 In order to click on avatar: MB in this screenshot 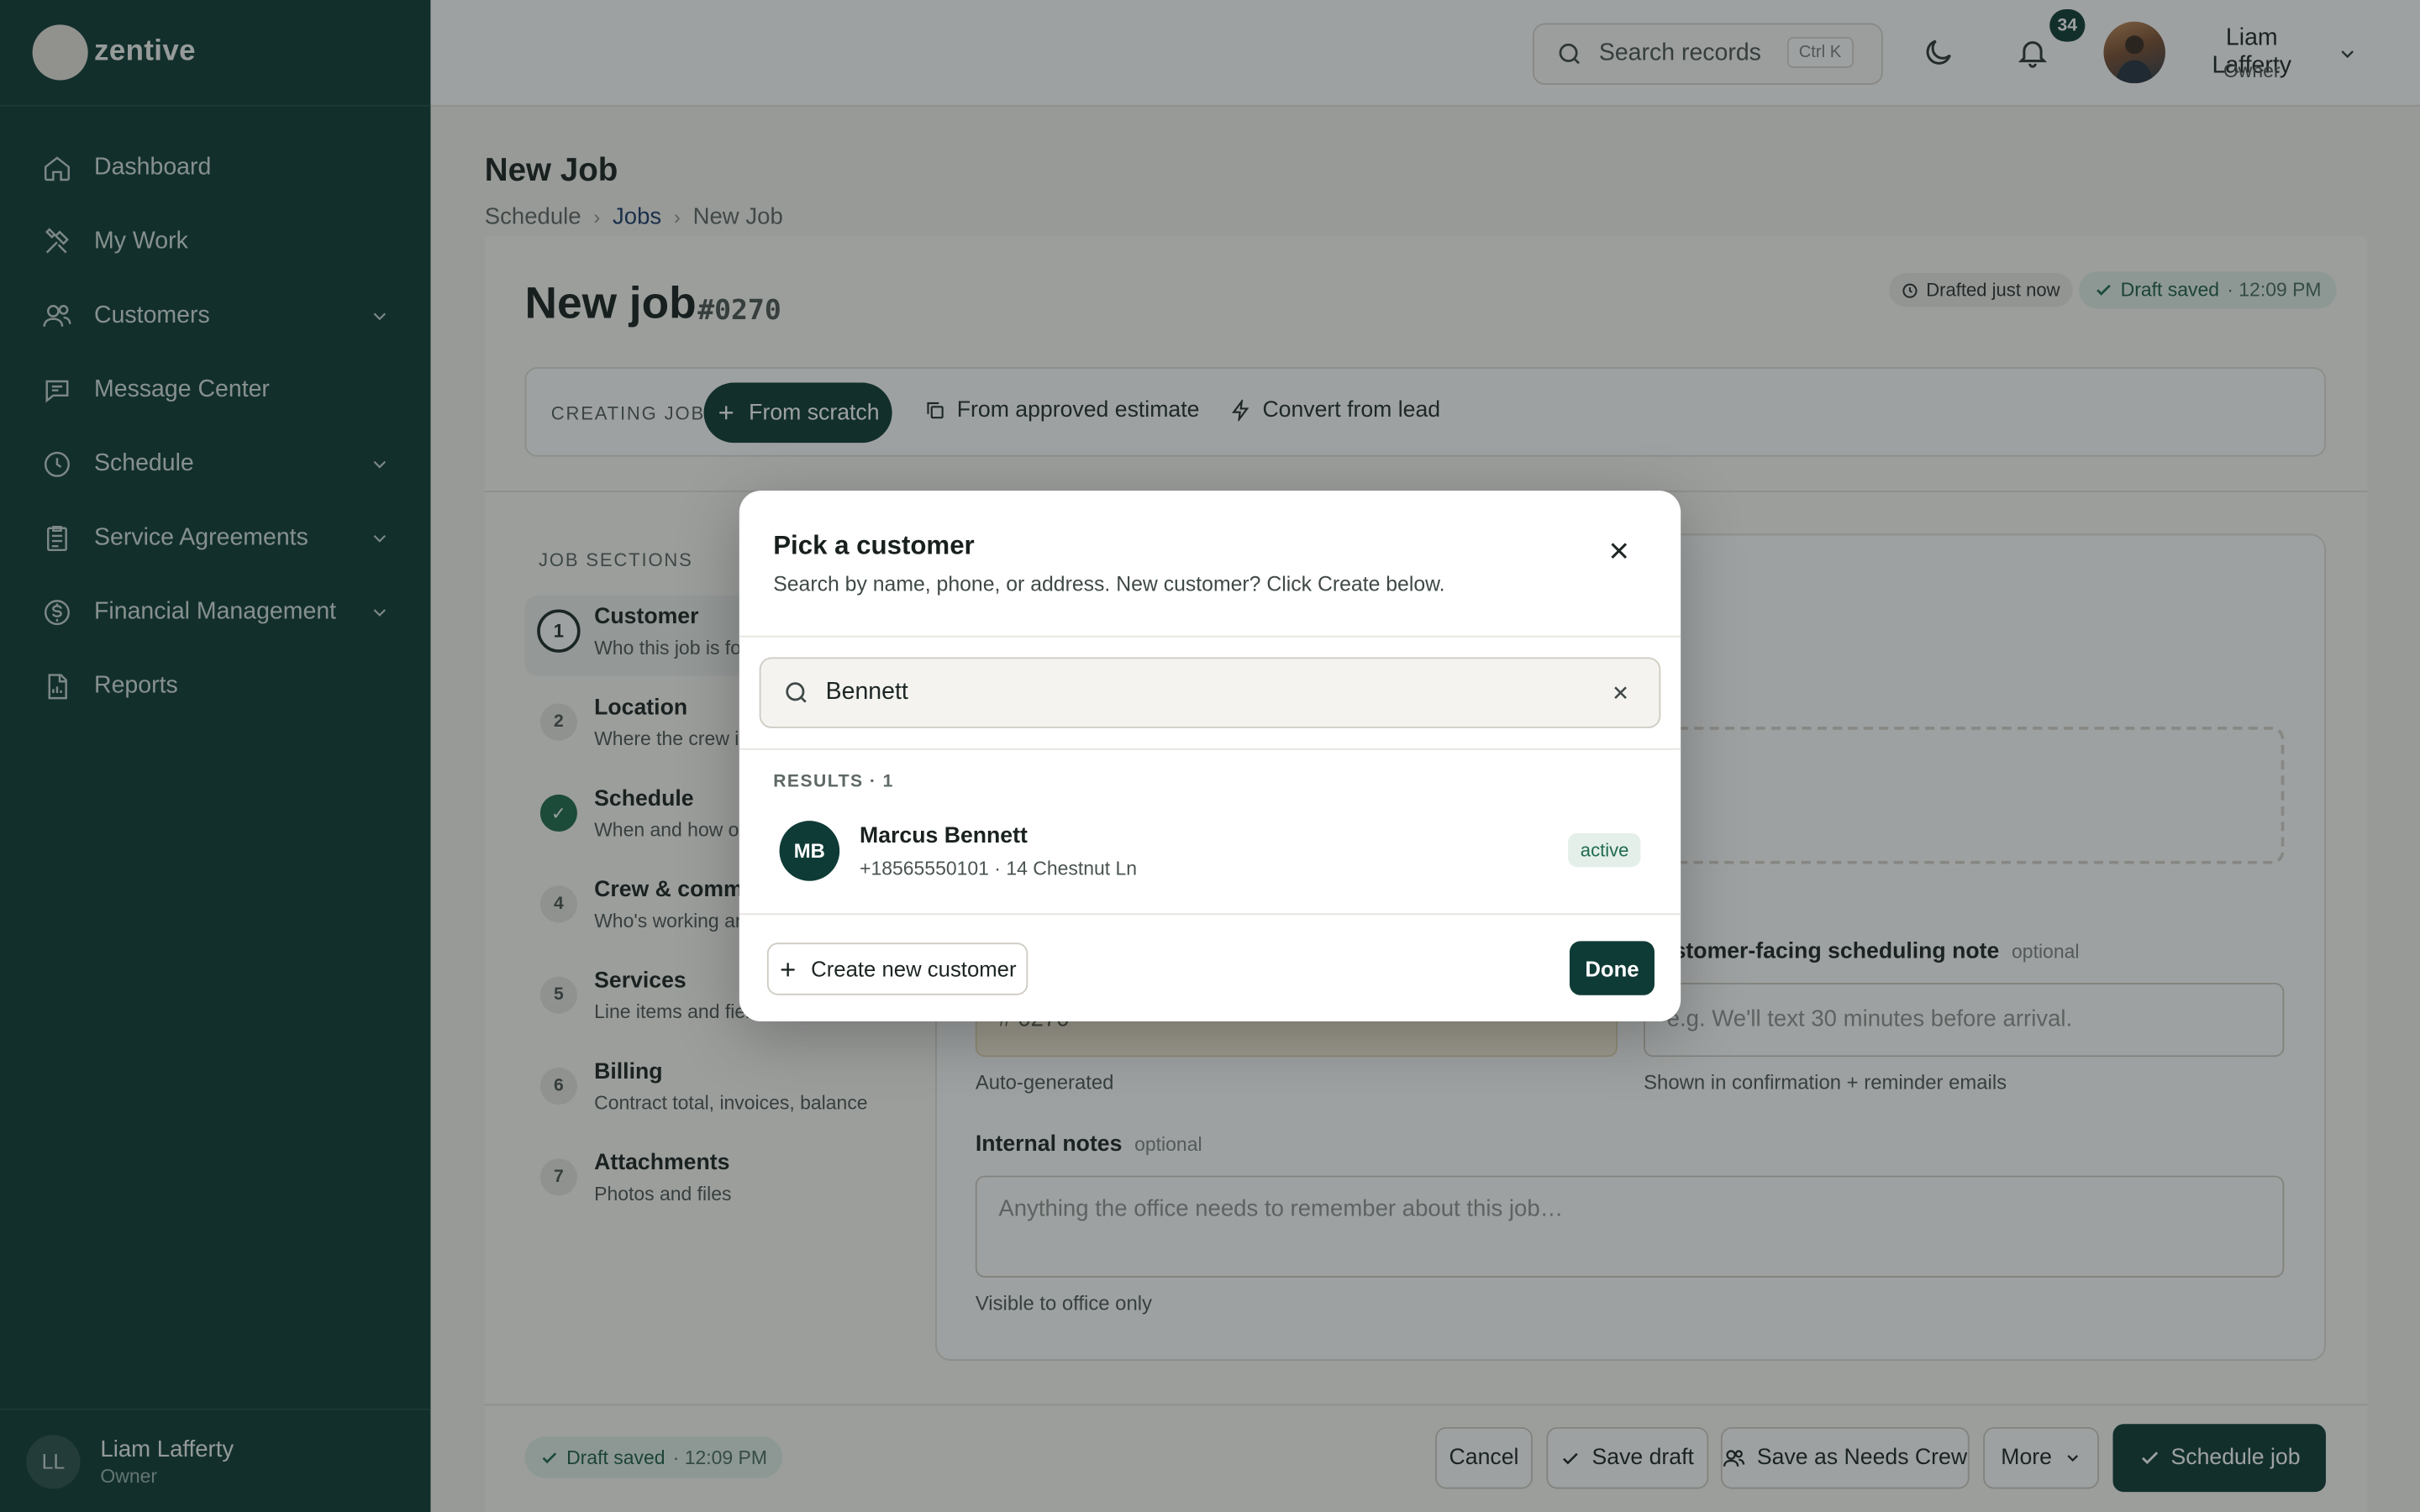, I will do `click(810, 851)`.